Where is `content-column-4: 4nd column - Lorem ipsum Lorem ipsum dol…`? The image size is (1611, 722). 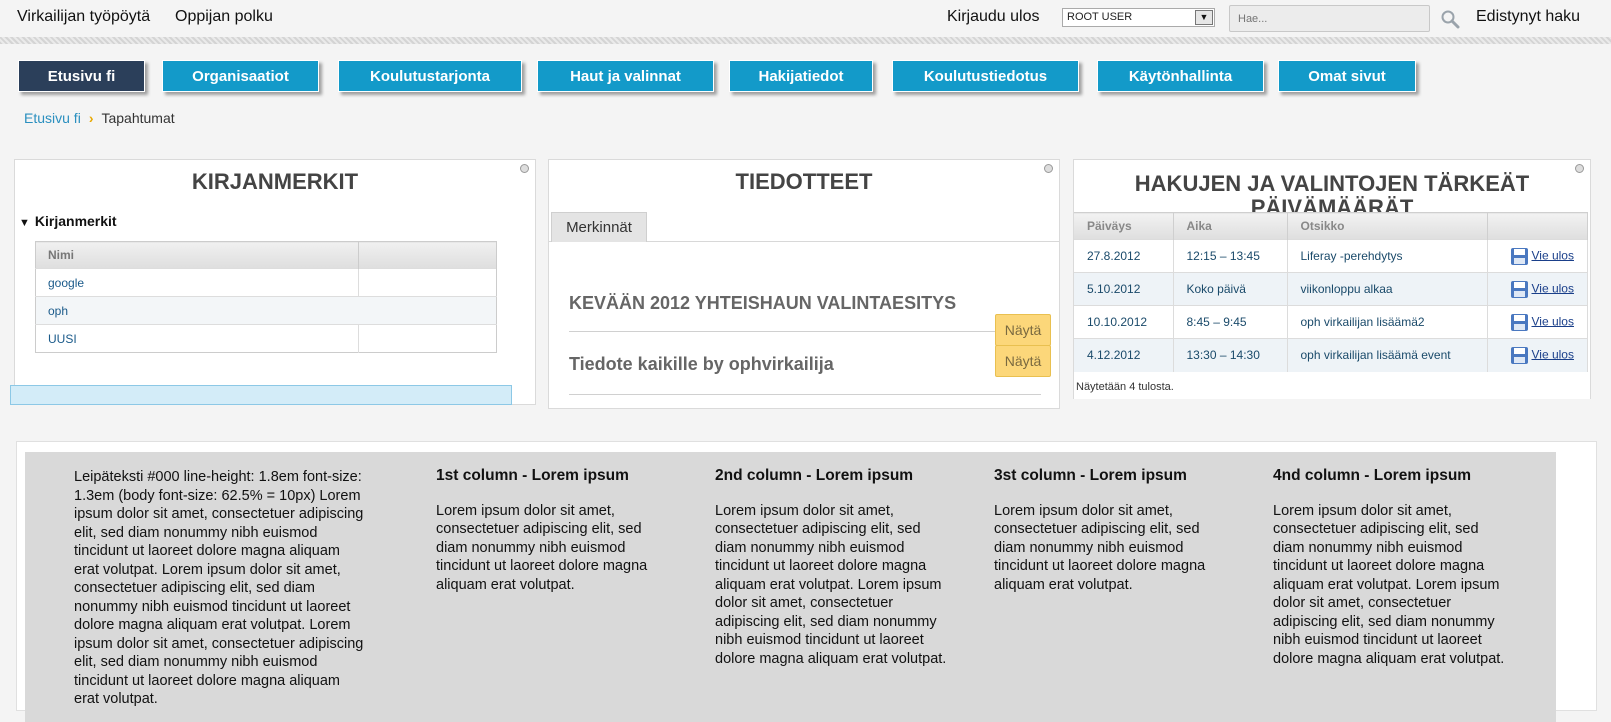
content-column-4: 4nd column - Lorem ipsum Lorem ipsum dol… is located at coordinates (1393, 567).